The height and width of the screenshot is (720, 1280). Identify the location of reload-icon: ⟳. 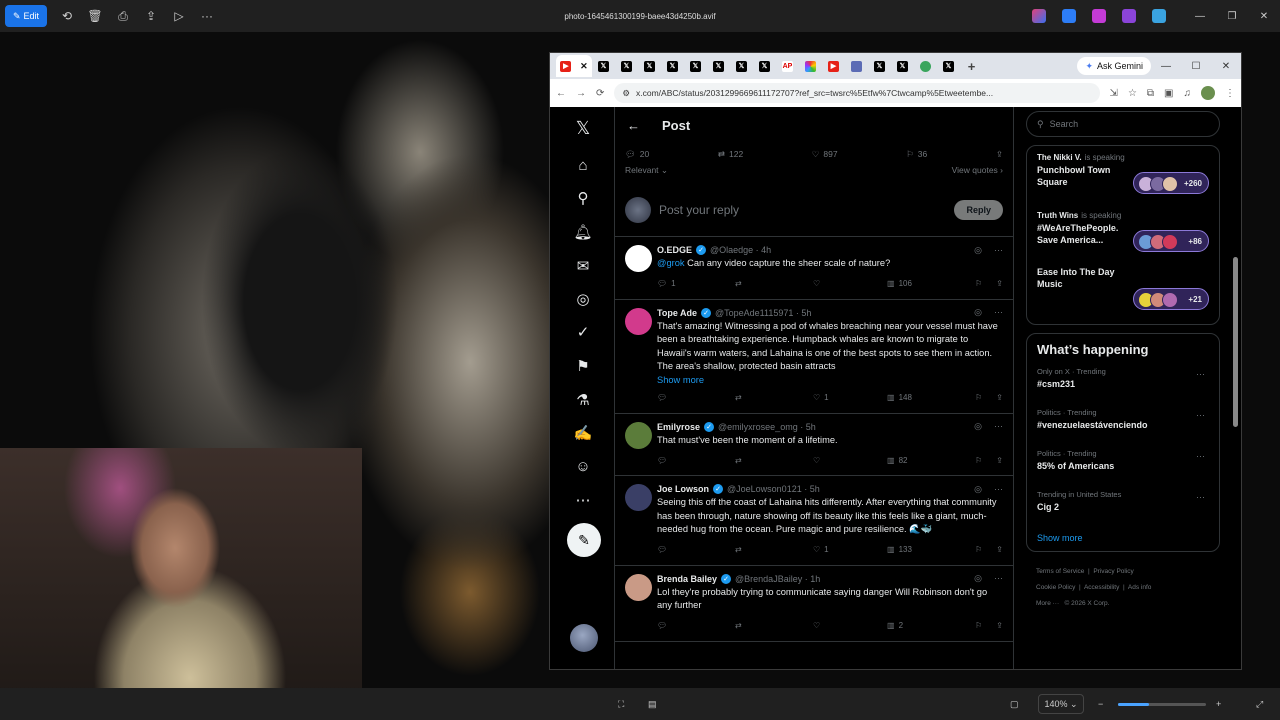
(600, 93).